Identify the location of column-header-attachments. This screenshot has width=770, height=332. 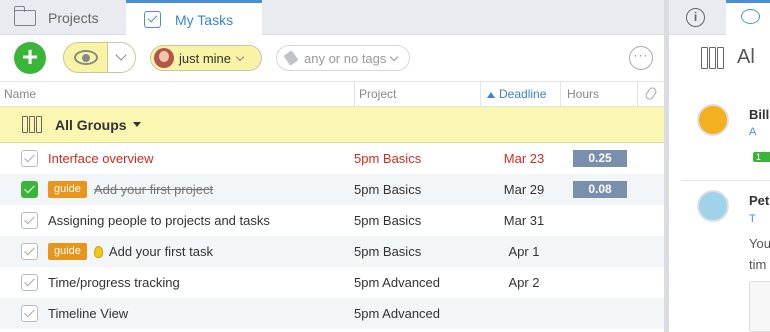
(650, 94).